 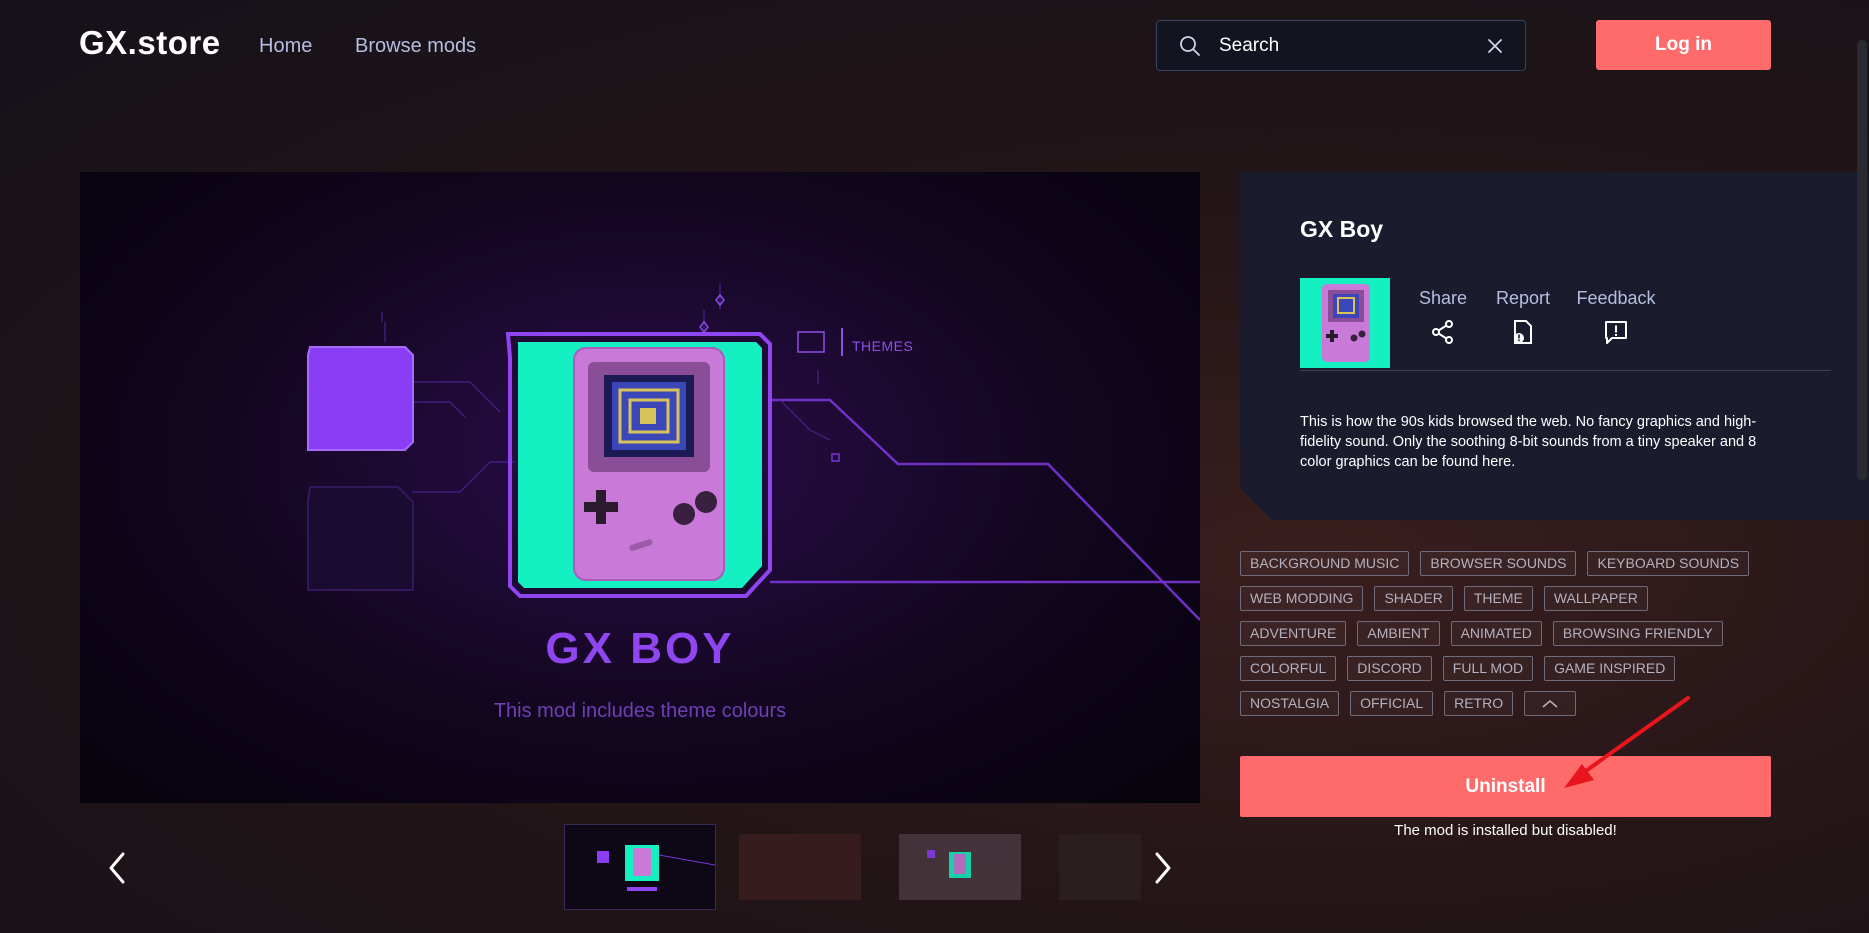 I want to click on divider, so click(x=1565, y=370).